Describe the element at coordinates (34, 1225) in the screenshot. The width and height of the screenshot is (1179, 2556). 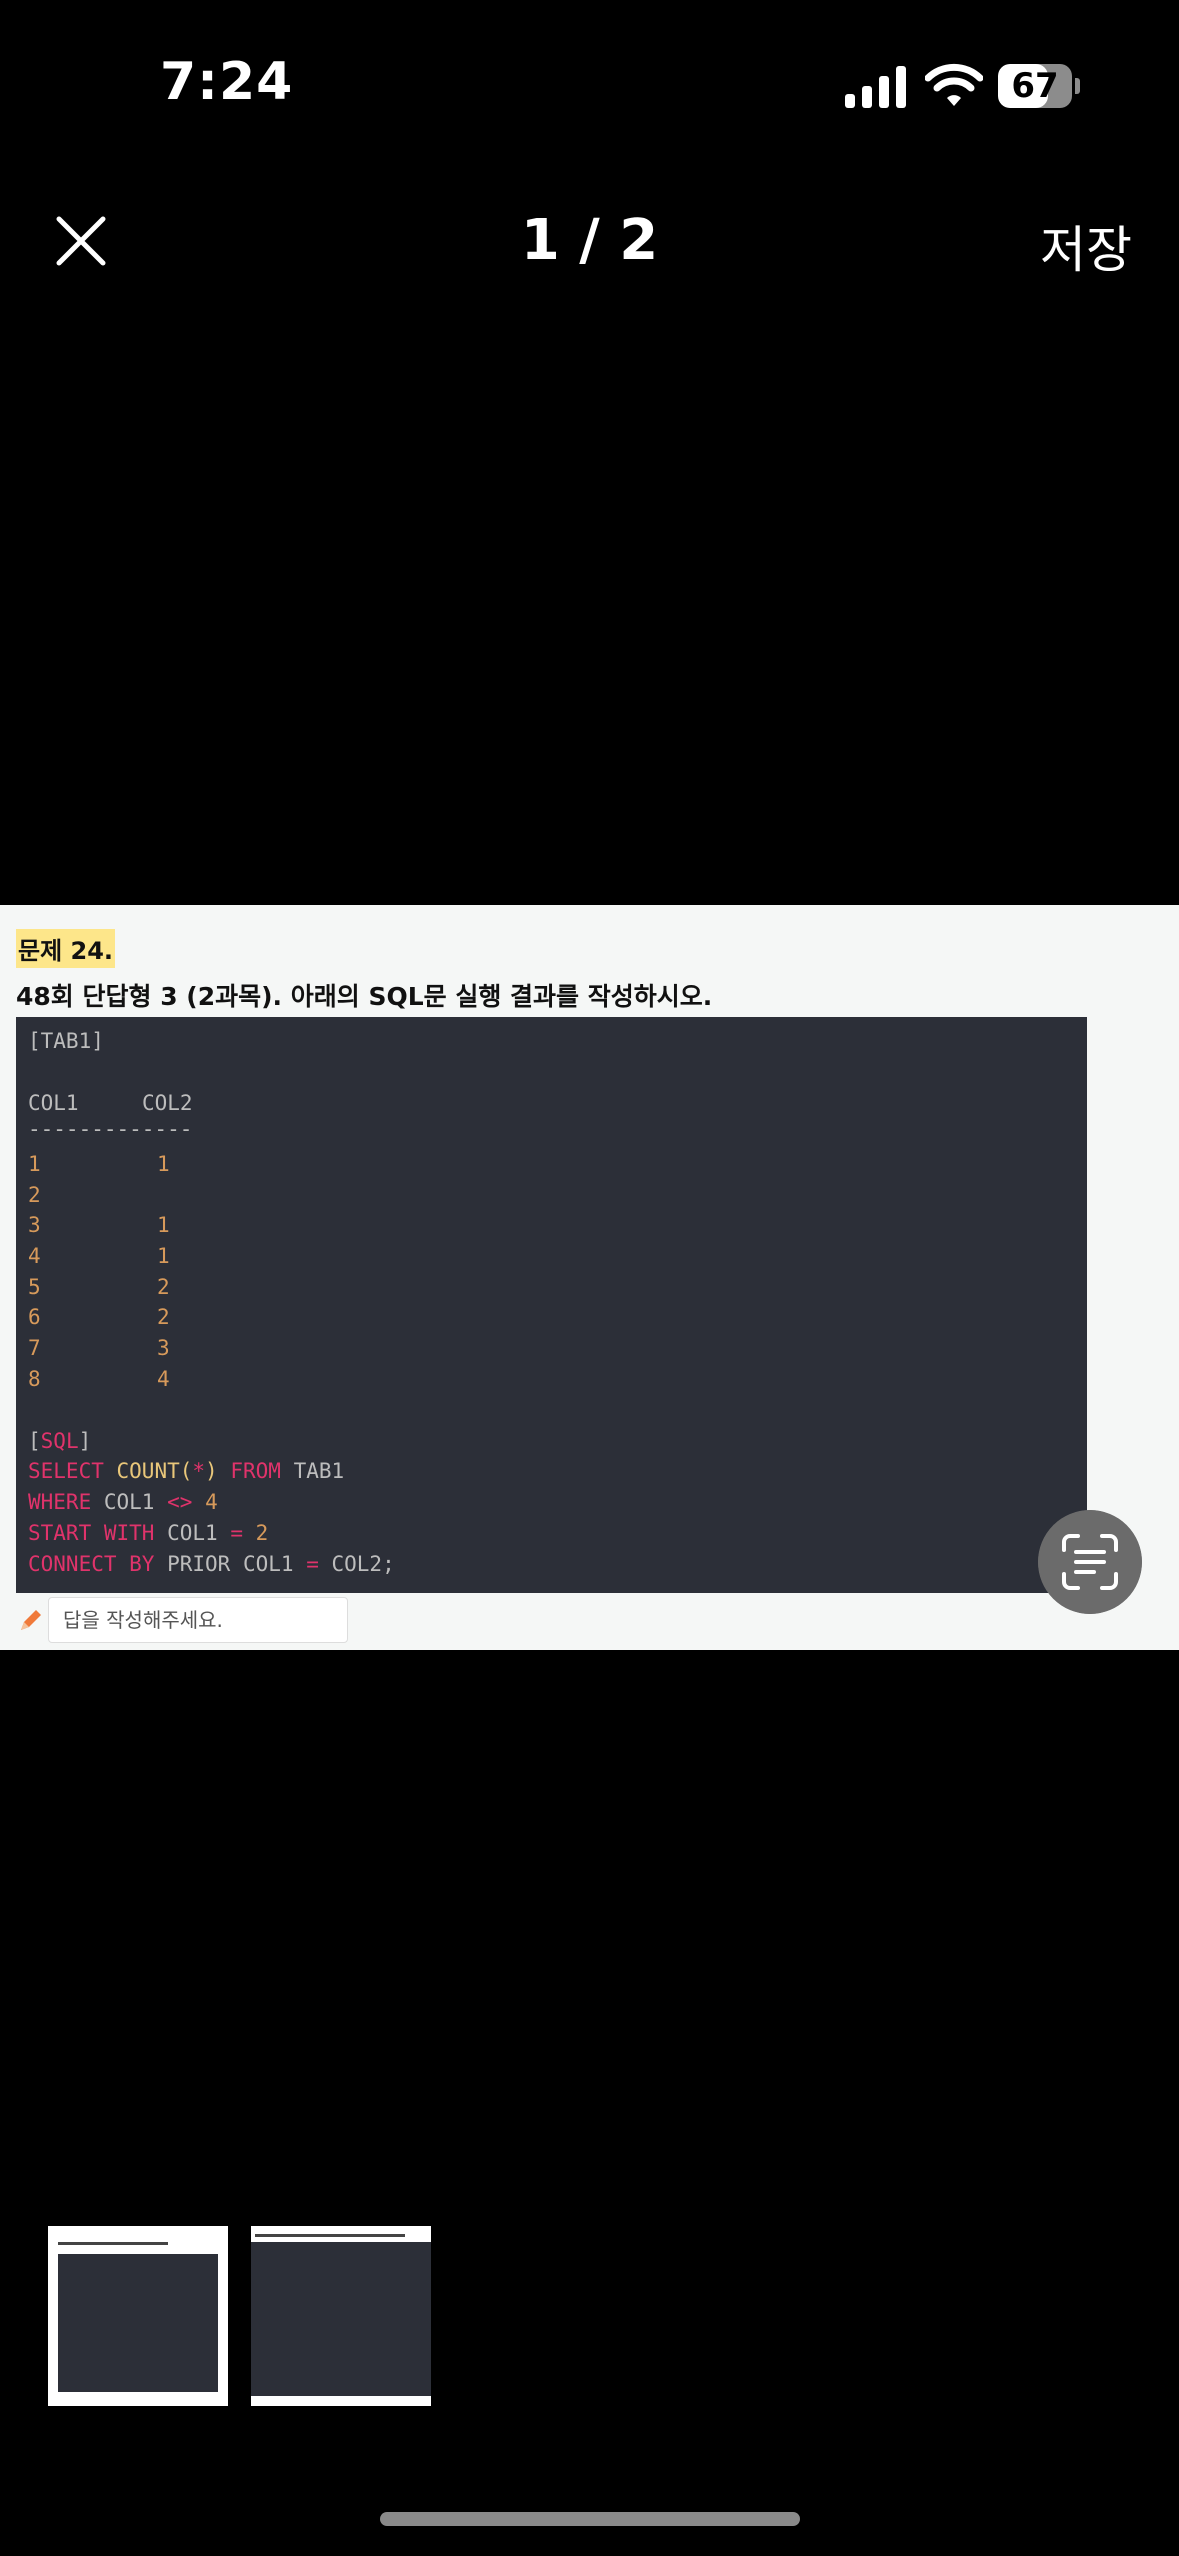
I see `code-row-col1: 3` at that location.